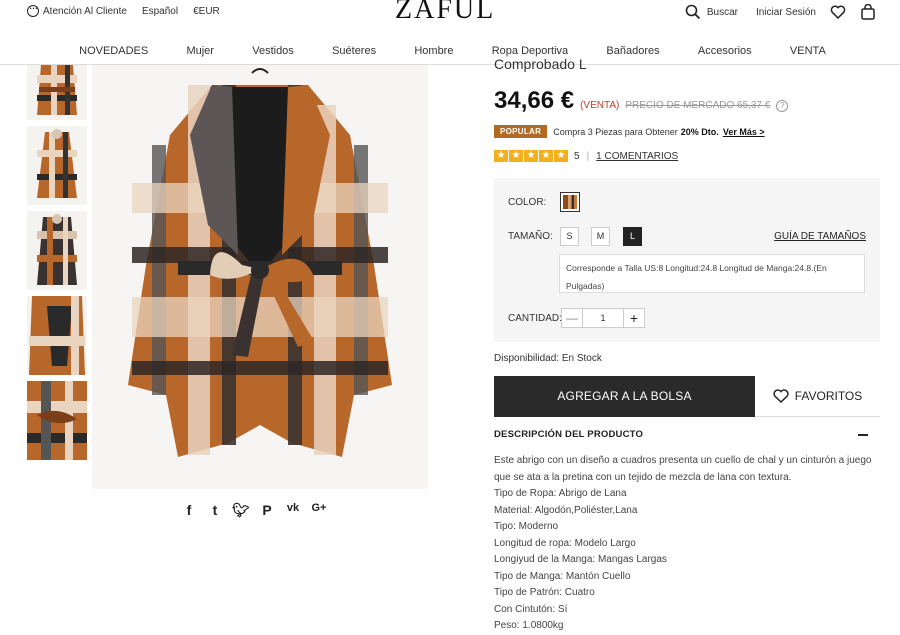  What do you see at coordinates (206, 11) in the screenshot?
I see `currency-selector: €EUR` at bounding box center [206, 11].